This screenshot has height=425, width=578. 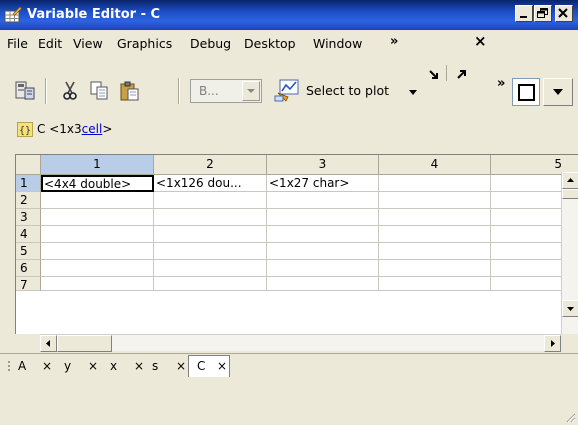 I want to click on grid-cell-r1-c4, so click(x=435, y=183).